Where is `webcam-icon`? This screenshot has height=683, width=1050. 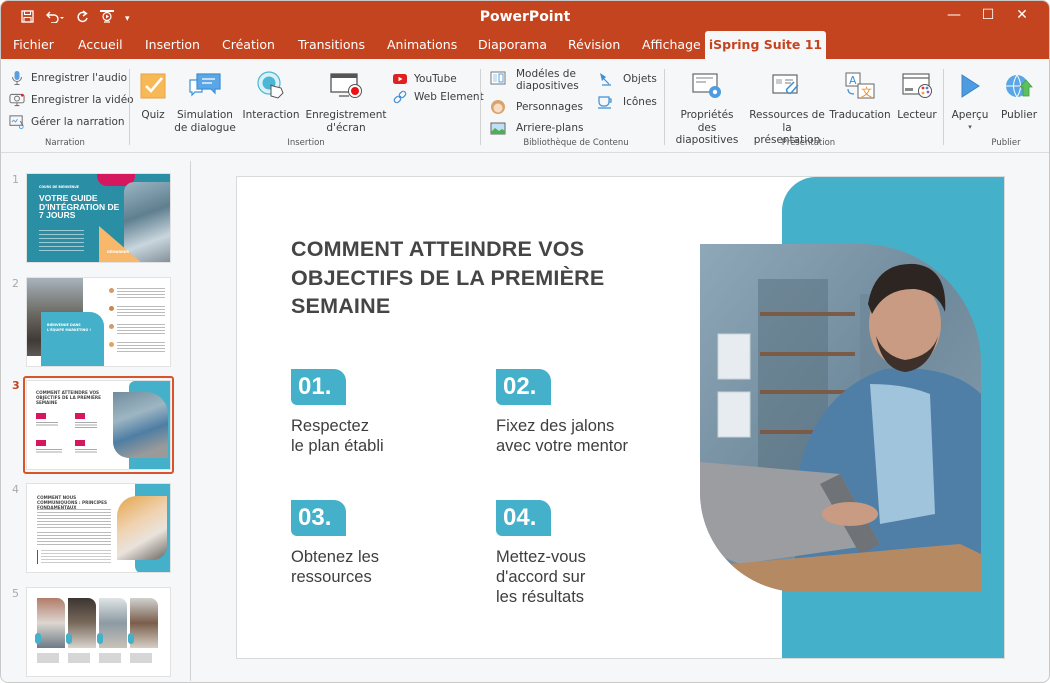 webcam-icon is located at coordinates (17, 100).